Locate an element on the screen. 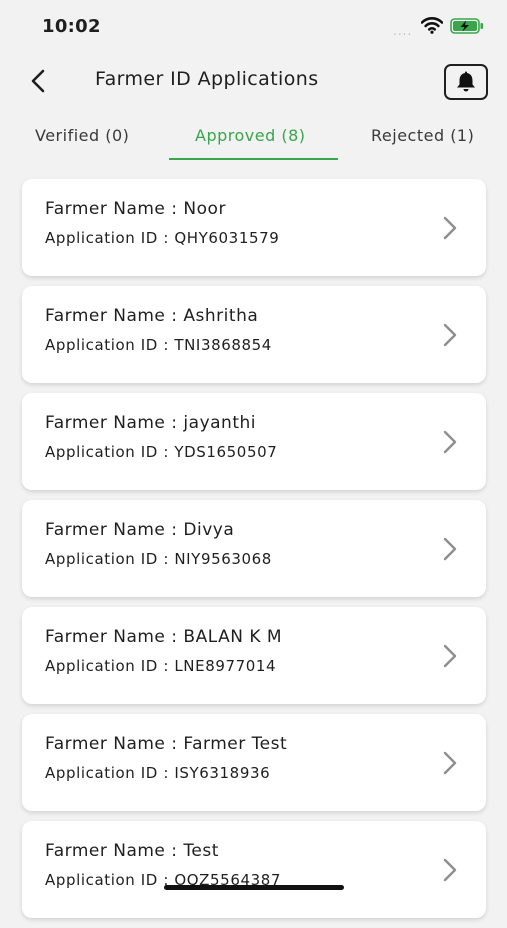  notifications-button is located at coordinates (466, 82).